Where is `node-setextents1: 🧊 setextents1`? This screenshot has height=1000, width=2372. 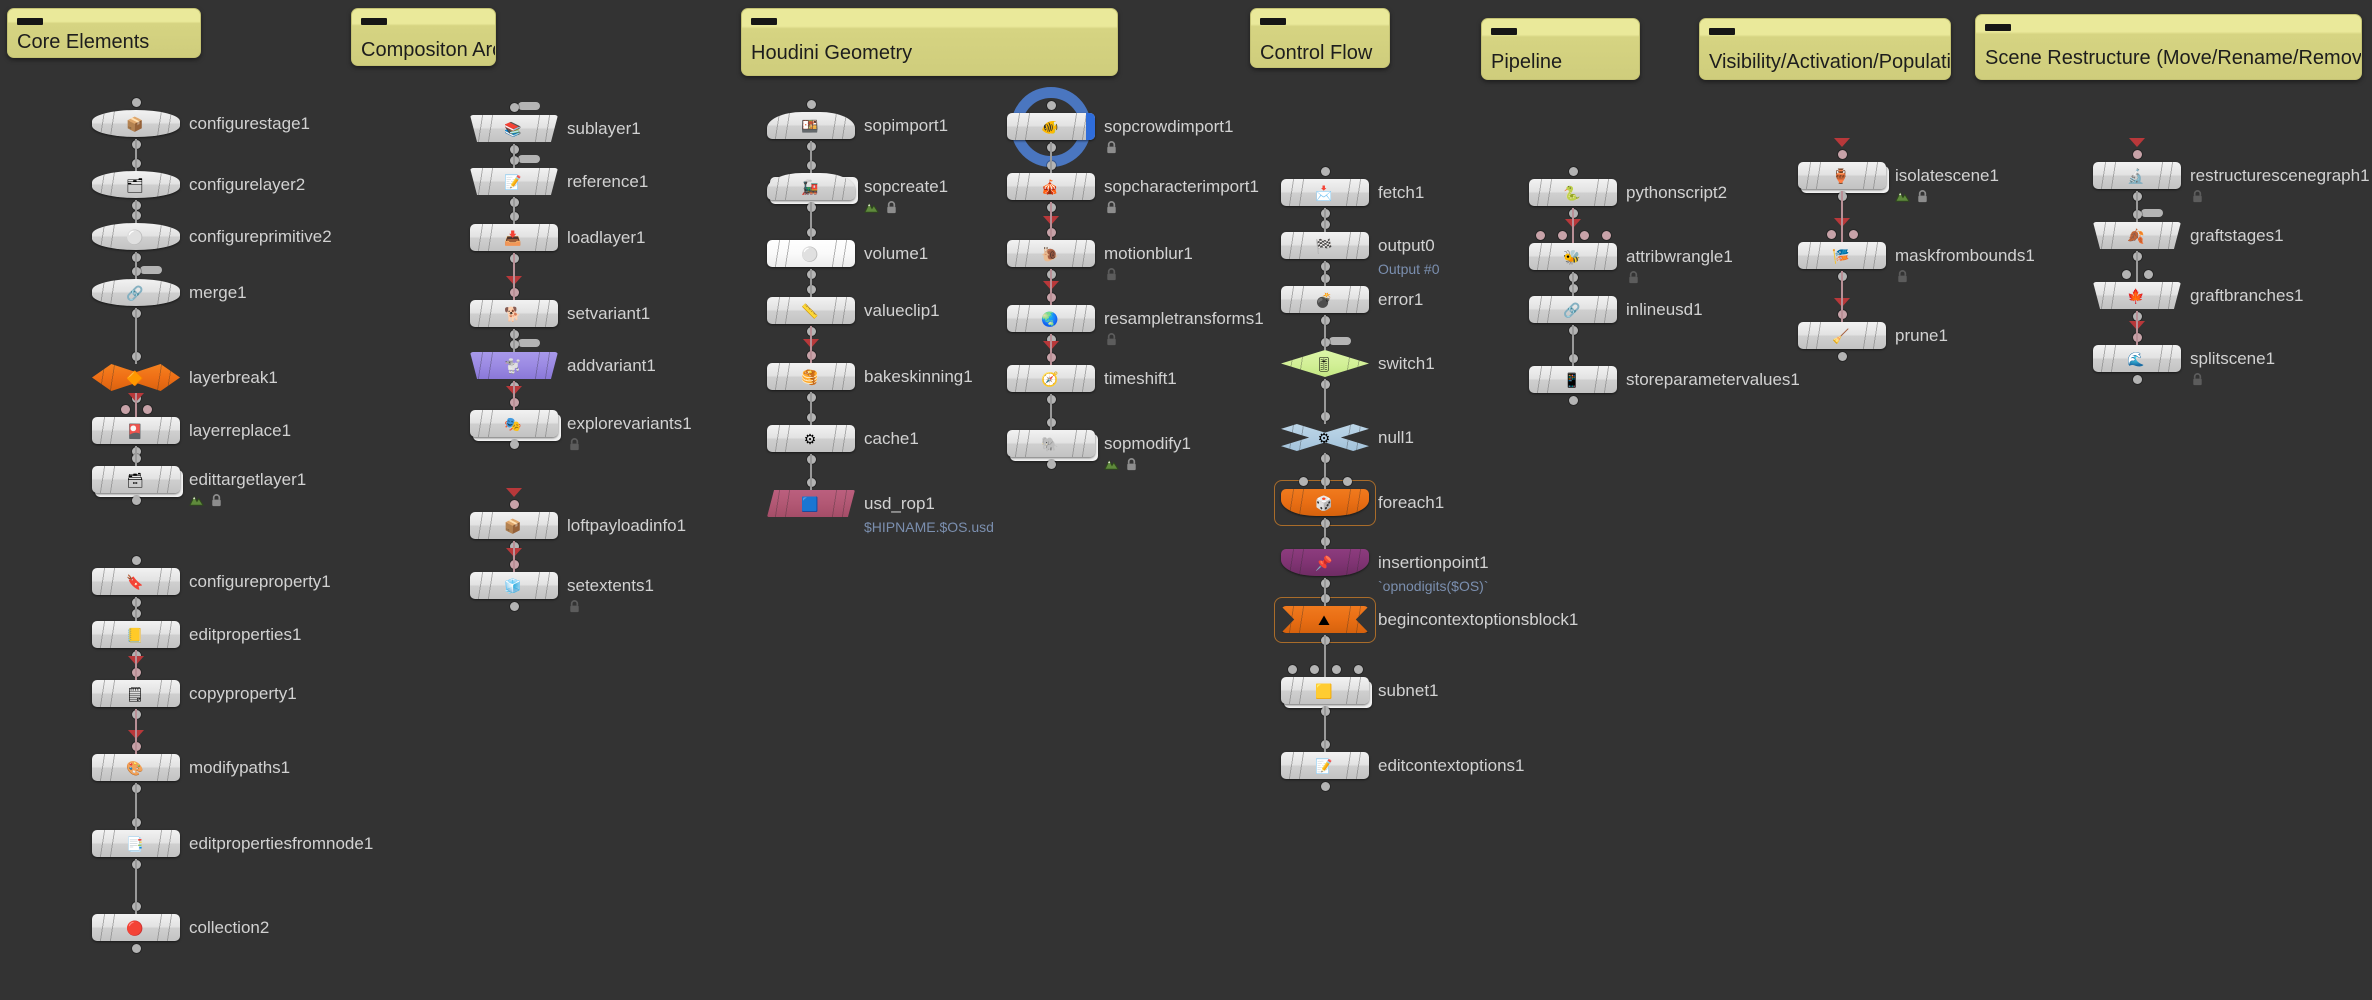 node-setextents1: 🧊 setextents1 is located at coordinates (620, 580).